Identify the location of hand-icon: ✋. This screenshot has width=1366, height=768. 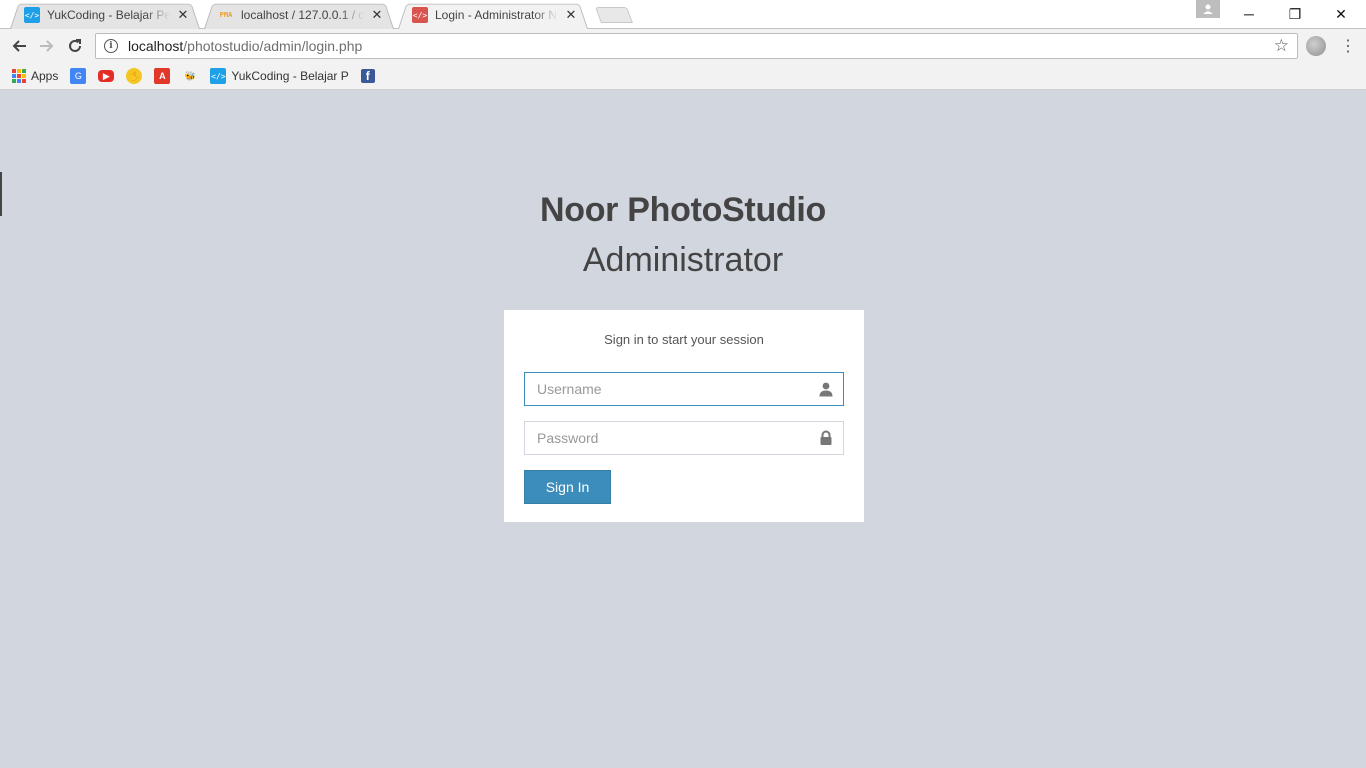
(134, 76).